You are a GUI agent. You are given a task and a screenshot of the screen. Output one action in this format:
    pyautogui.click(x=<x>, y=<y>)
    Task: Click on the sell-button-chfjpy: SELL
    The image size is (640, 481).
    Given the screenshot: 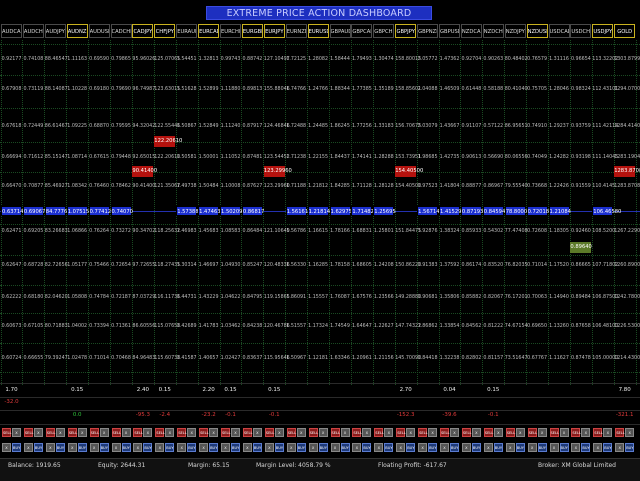 What is the action you would take?
    pyautogui.click(x=160, y=432)
    